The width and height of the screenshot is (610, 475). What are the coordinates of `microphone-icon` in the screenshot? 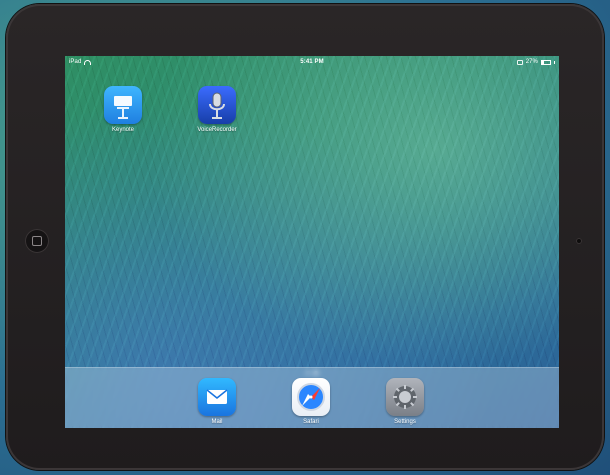 It's located at (217, 105).